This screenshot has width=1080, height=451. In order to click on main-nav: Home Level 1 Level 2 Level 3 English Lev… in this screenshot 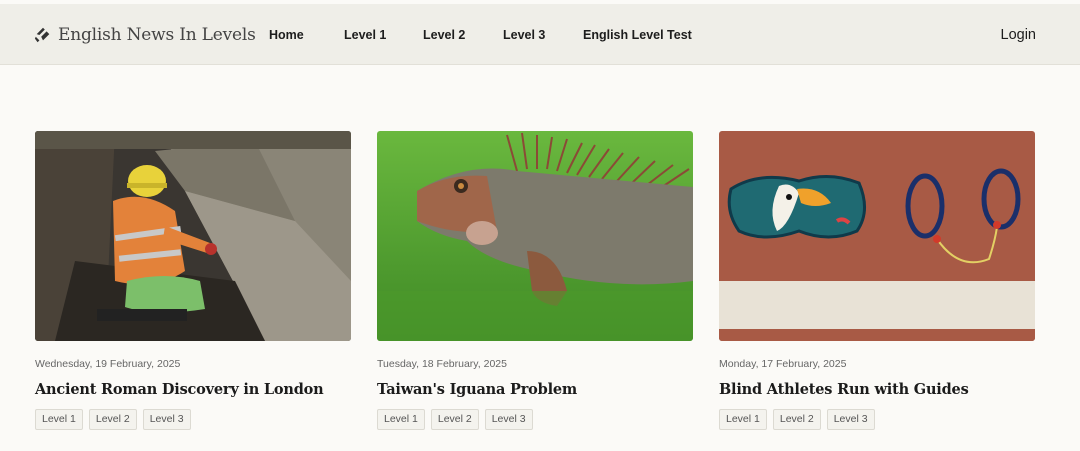, I will do `click(540, 34)`.